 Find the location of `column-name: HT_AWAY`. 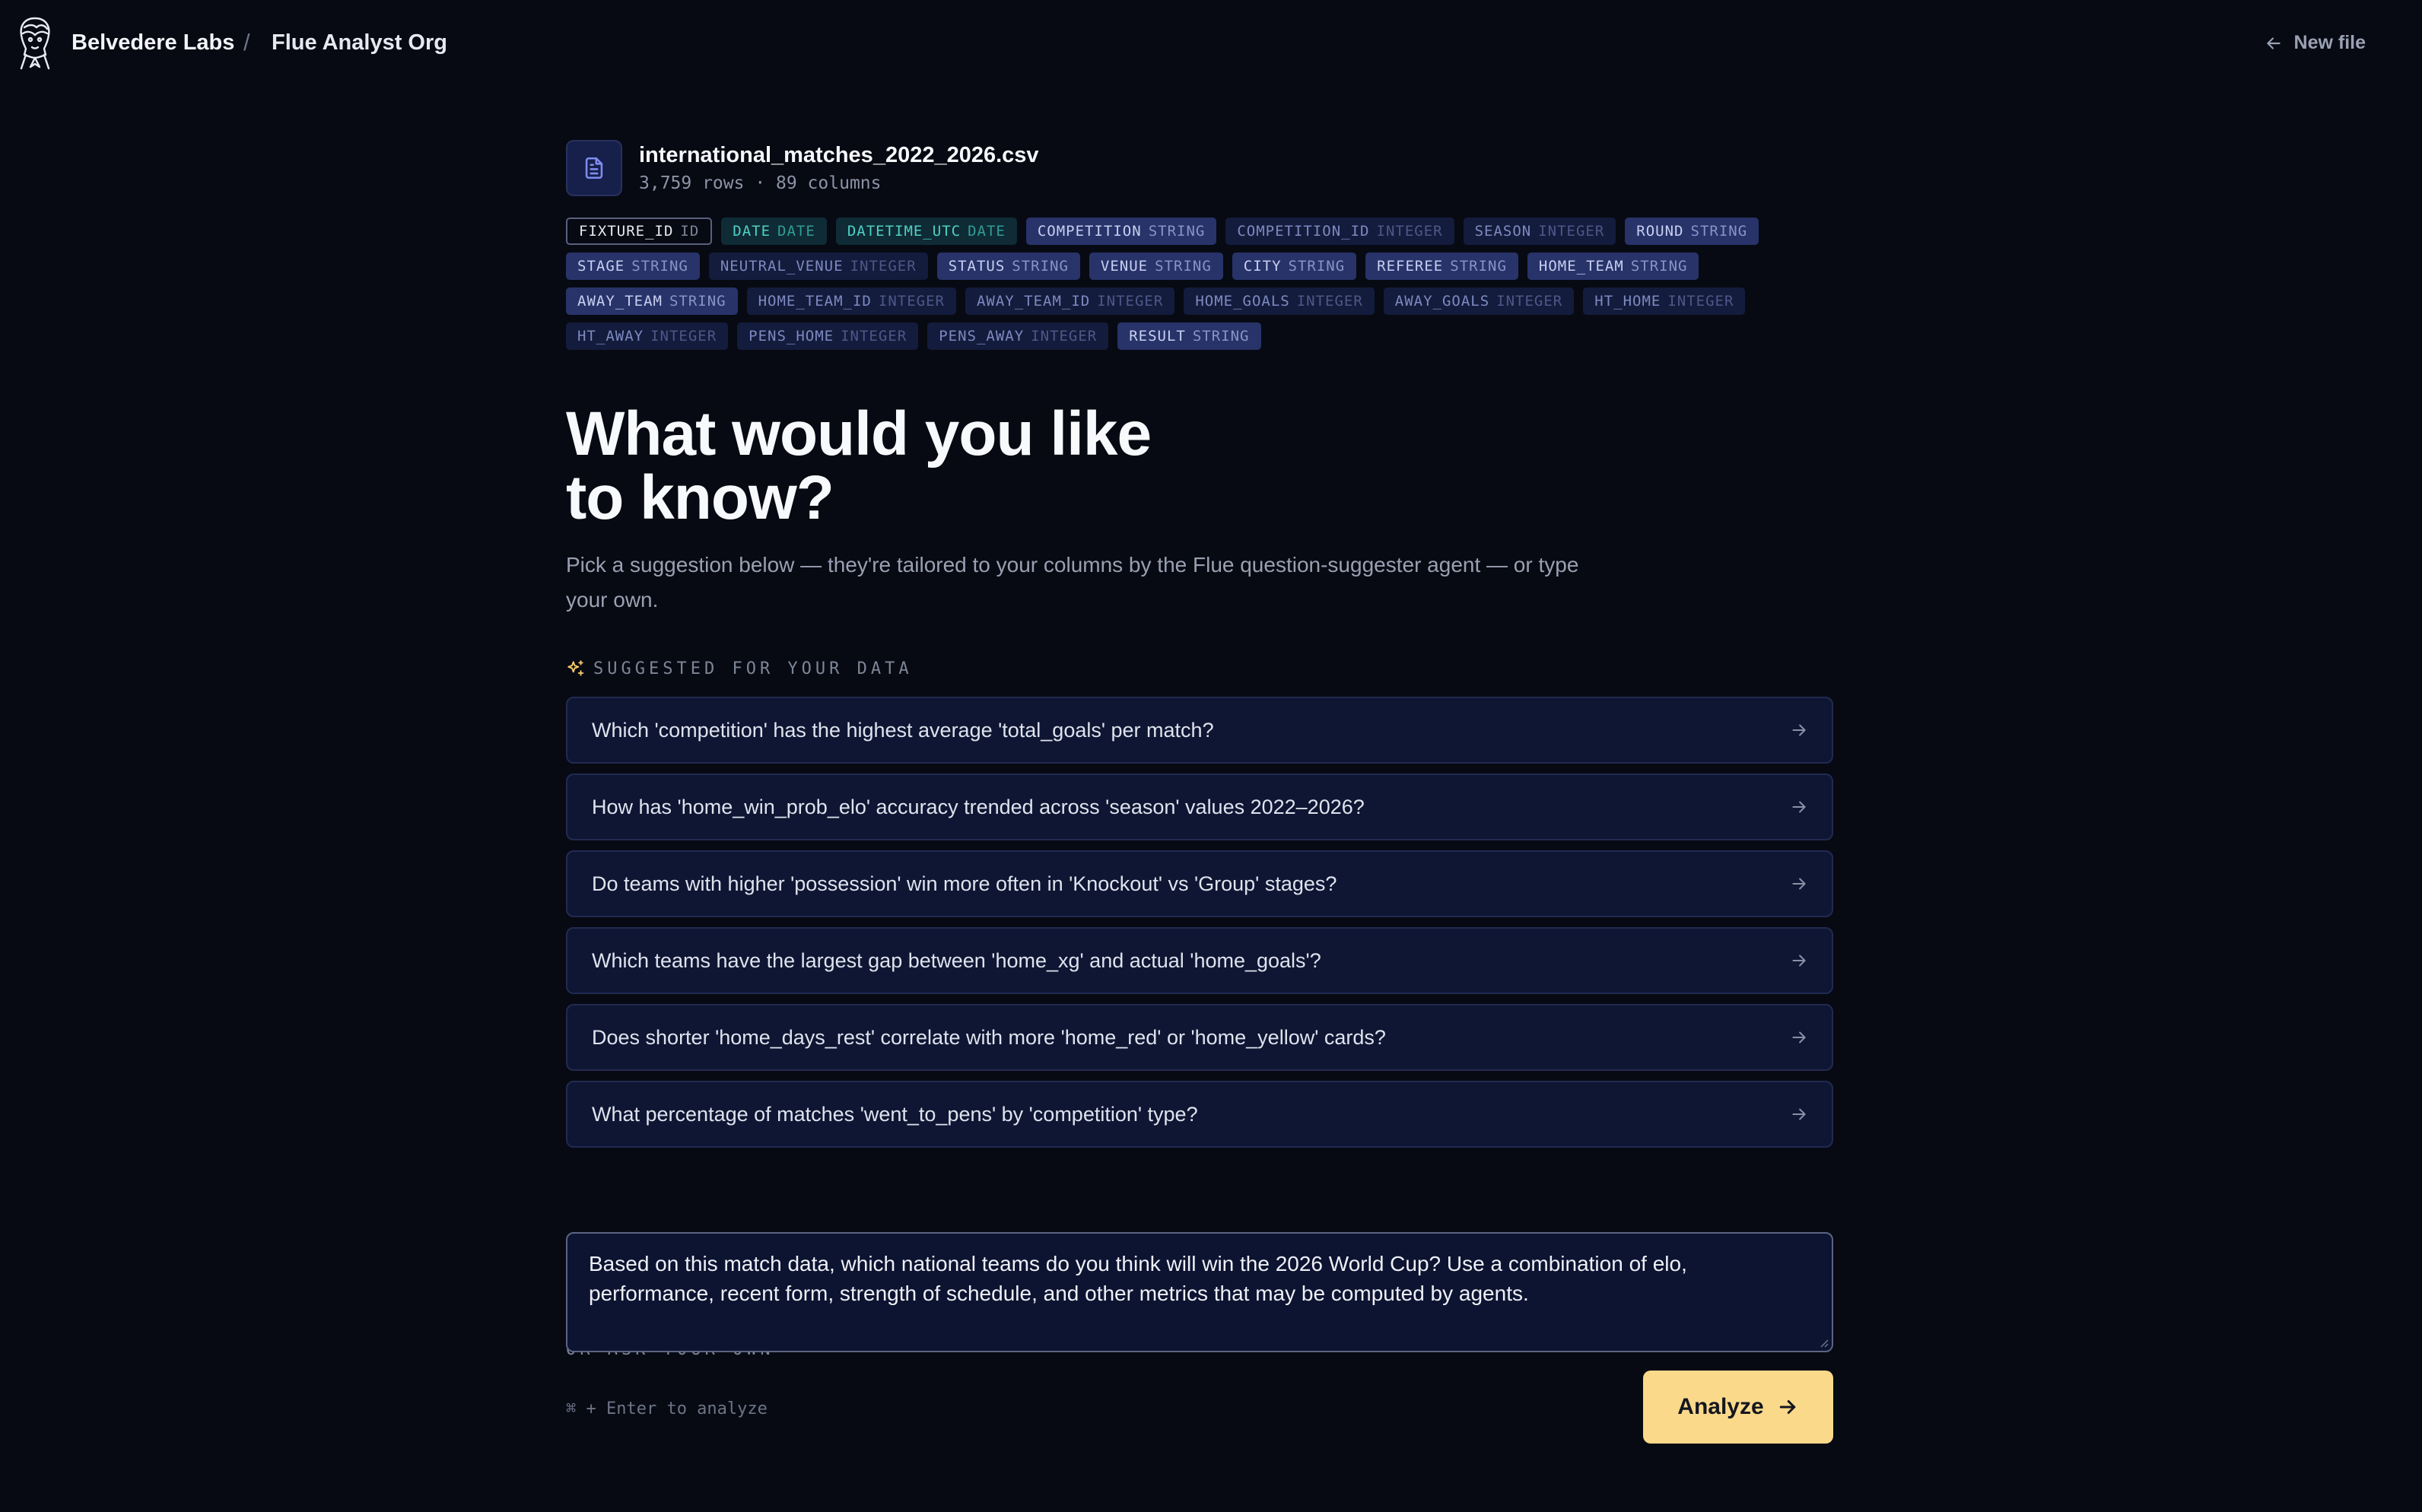

column-name: HT_AWAY is located at coordinates (610, 336).